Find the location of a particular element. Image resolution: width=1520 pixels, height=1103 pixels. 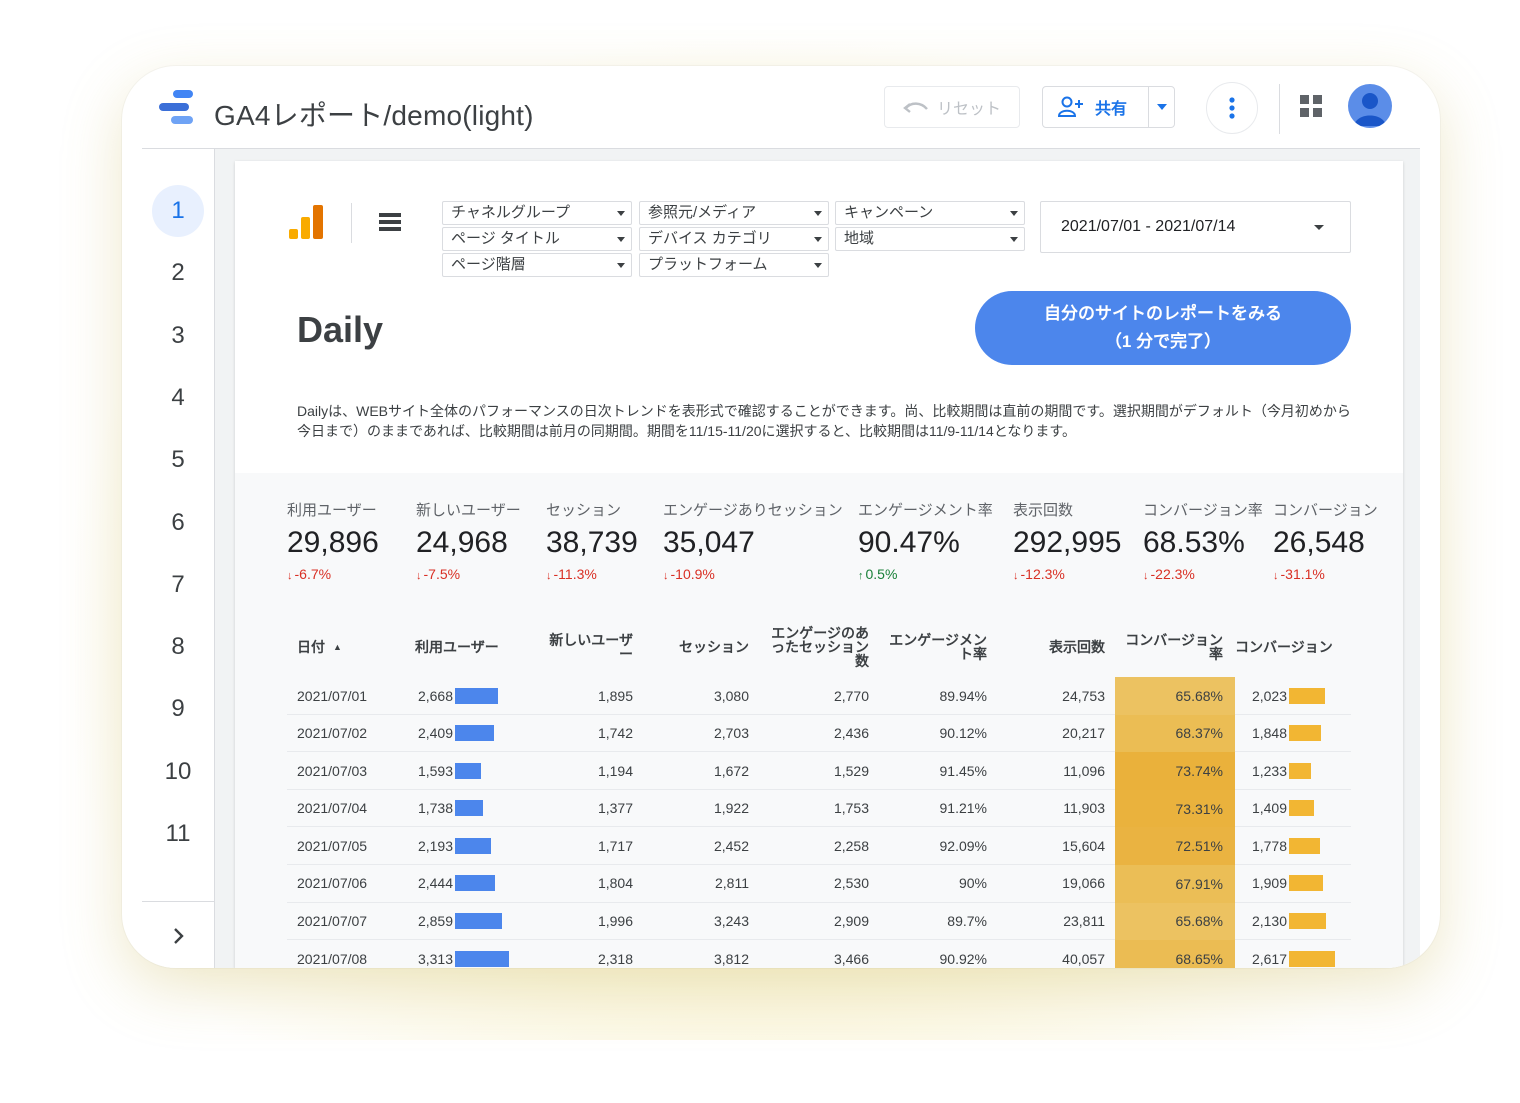

cell-conversion-rate: 73.31% is located at coordinates (1175, 808).